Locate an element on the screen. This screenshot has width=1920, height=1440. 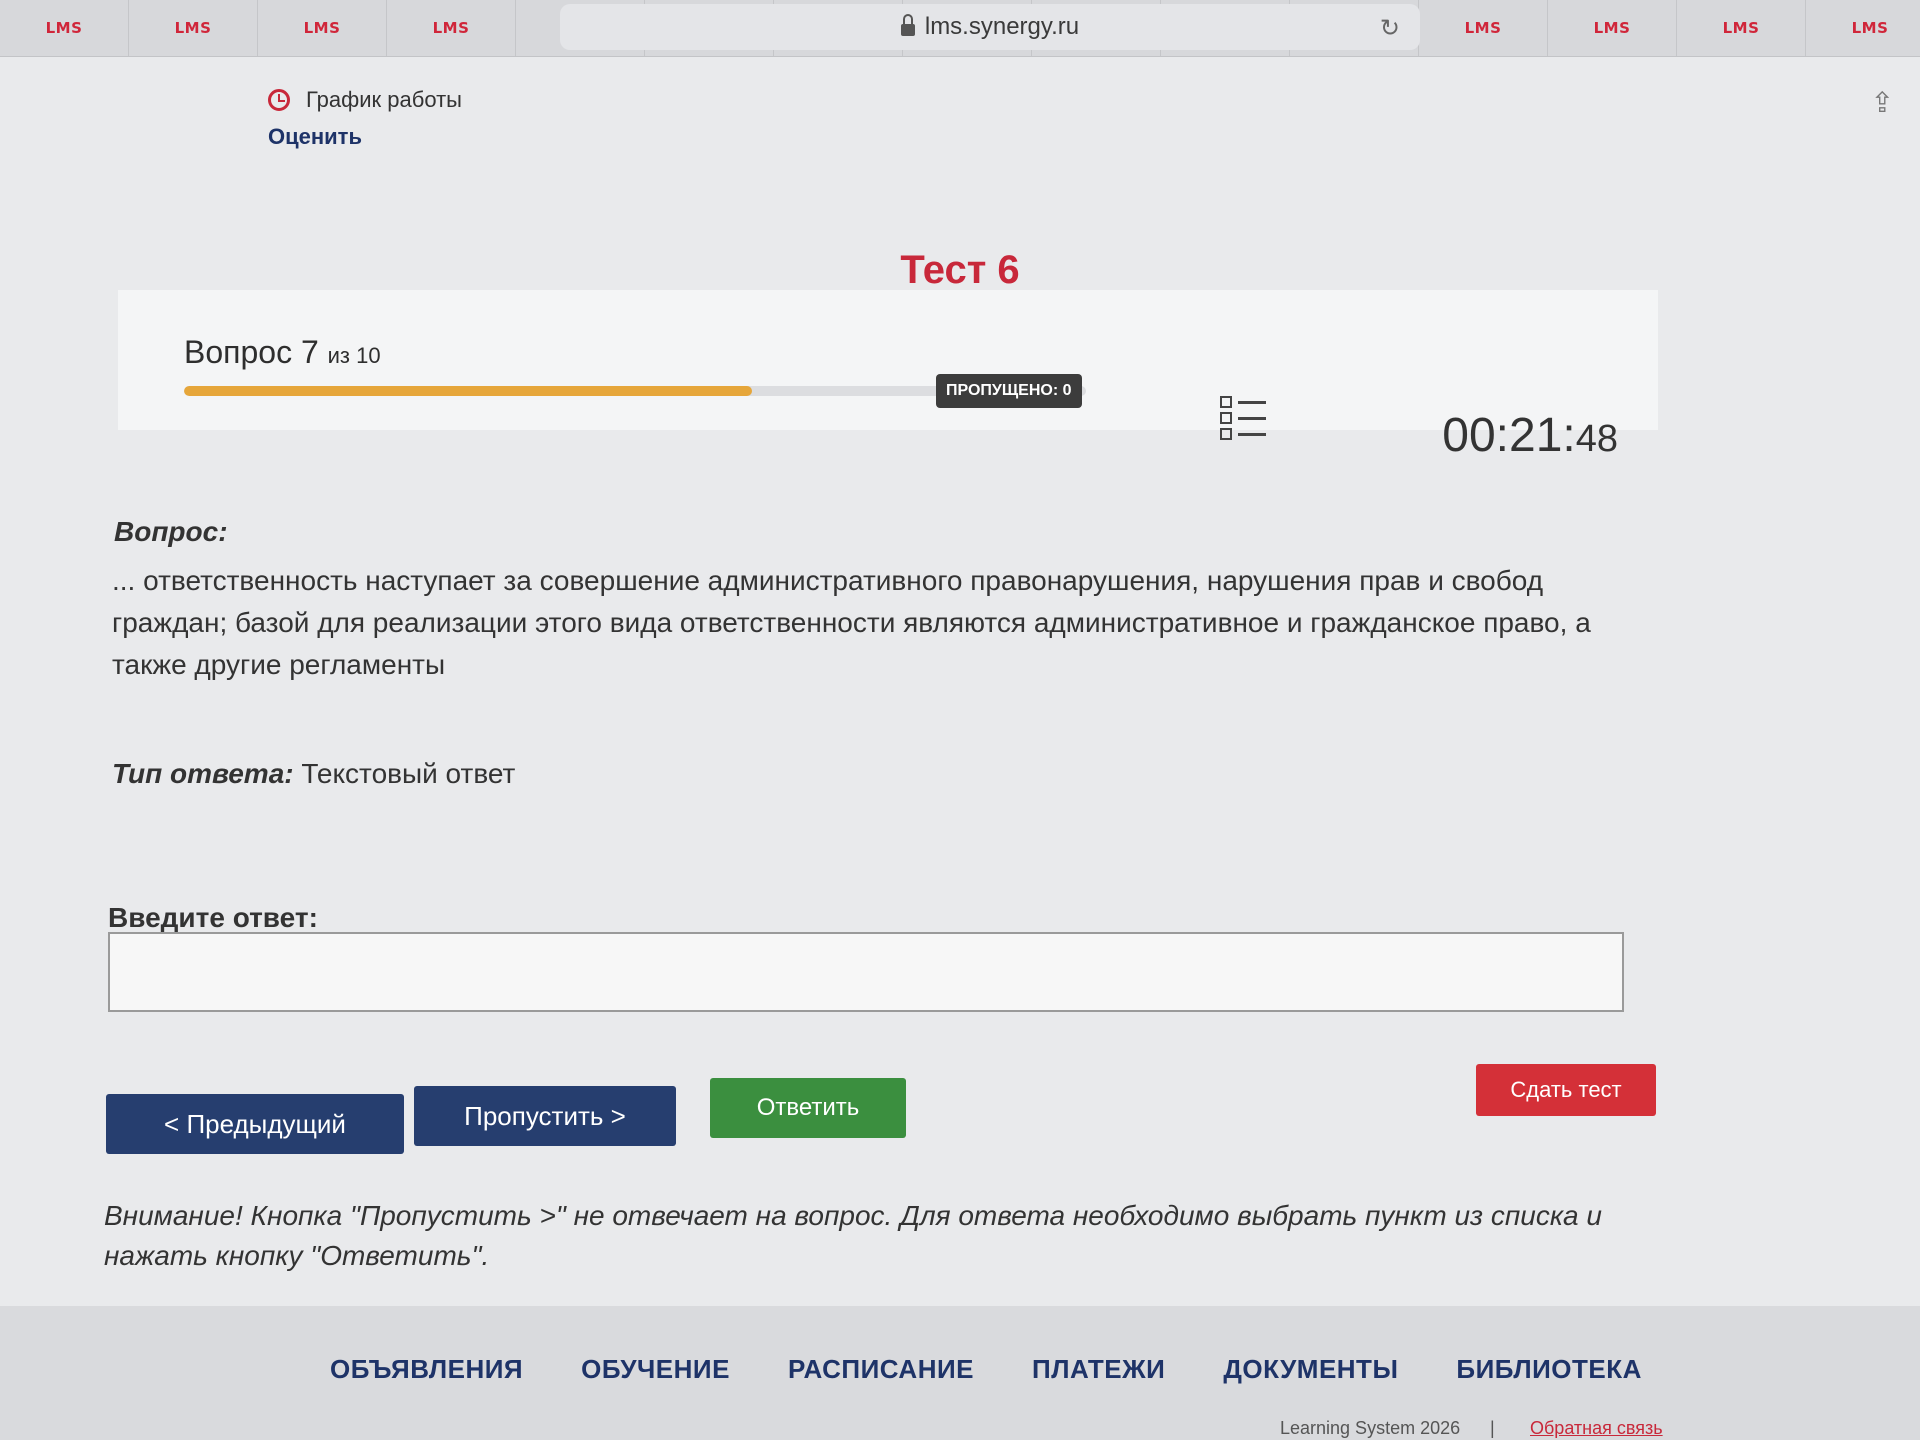
footer-nav-announcements: ОБЪЯВЛЕНИЯ is located at coordinates (426, 1369).